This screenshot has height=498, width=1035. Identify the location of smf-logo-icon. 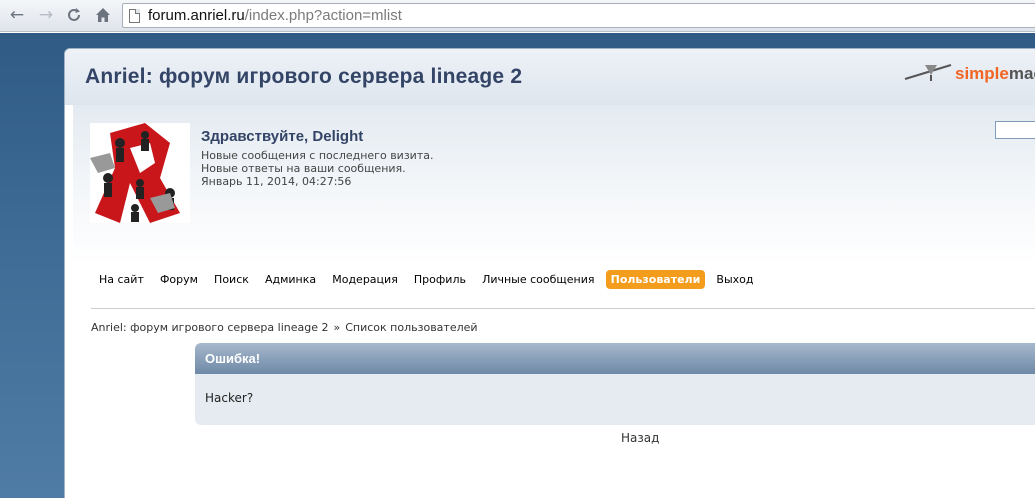
(928, 72).